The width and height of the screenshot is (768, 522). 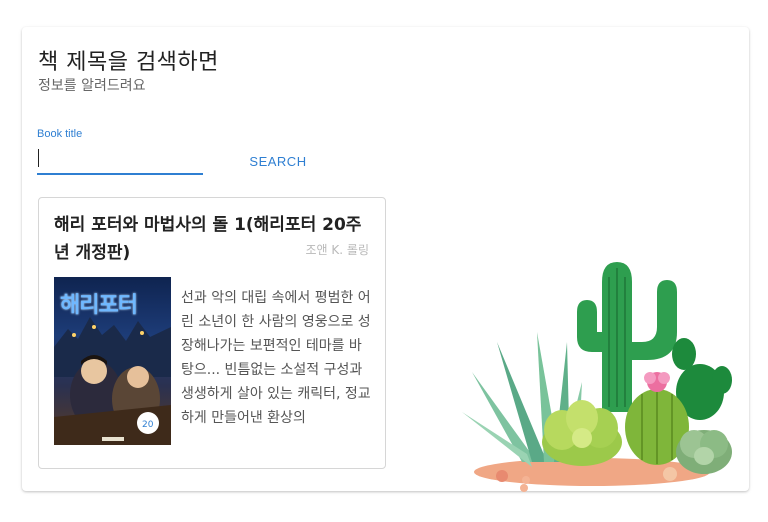 I want to click on svg-text: 20, so click(x=148, y=425).